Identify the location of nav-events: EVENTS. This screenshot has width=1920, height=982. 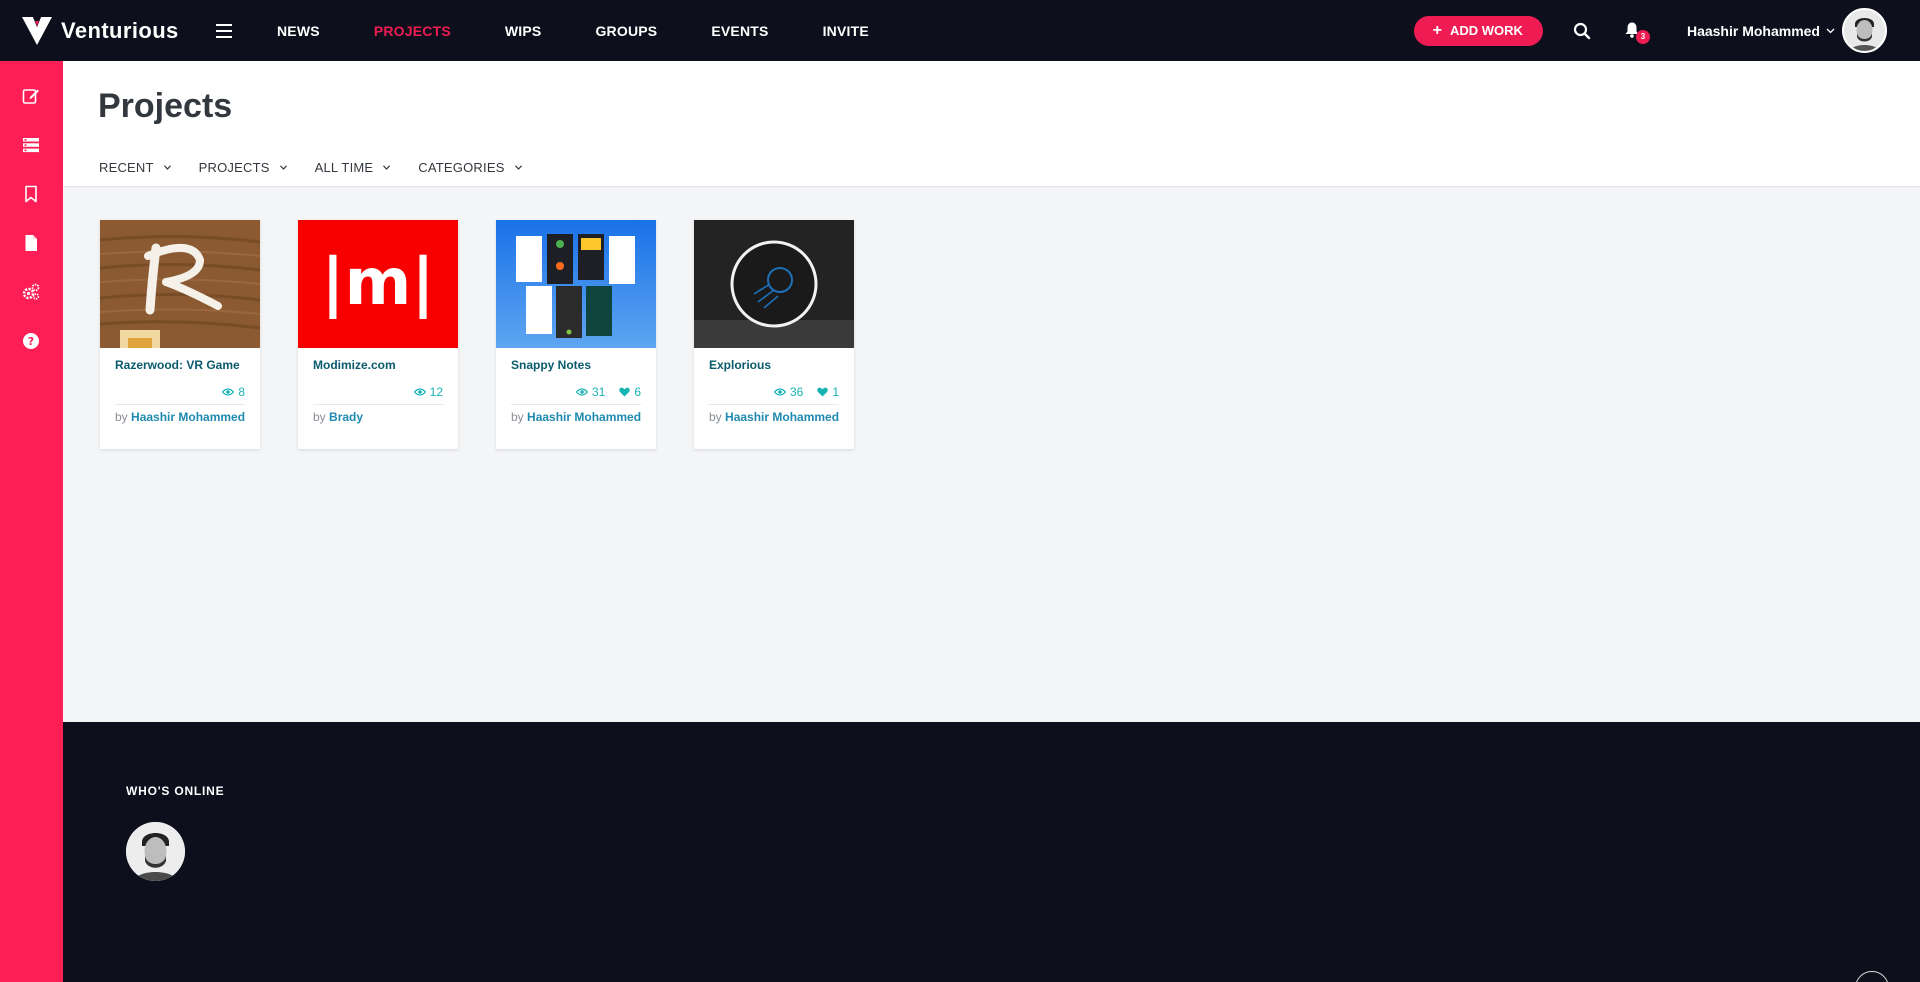
(739, 31).